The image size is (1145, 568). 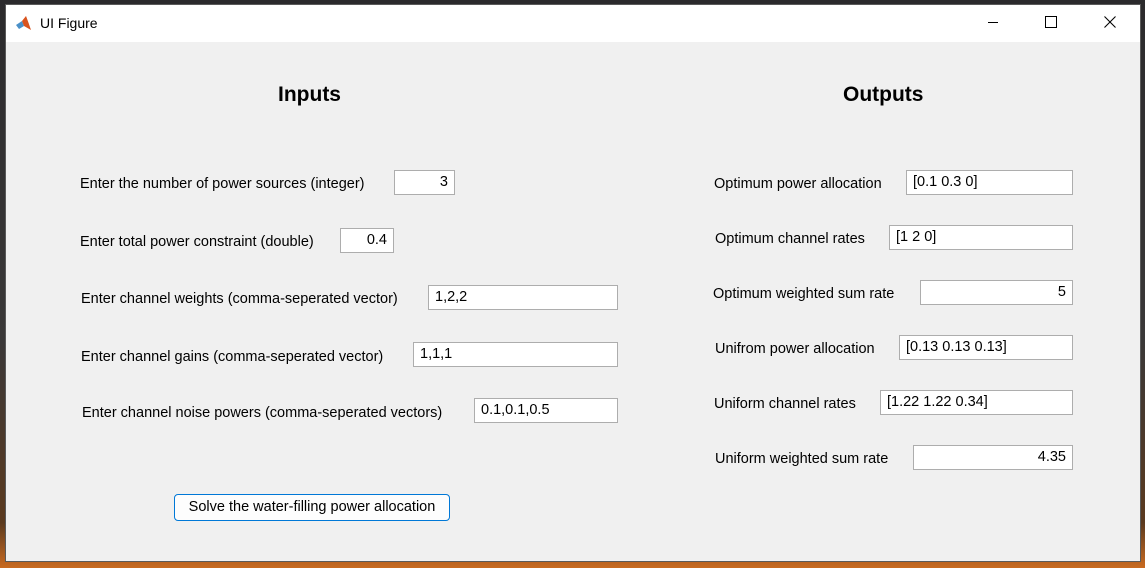 What do you see at coordinates (976, 402) in the screenshot?
I see `uni-rates-field: [1.22 1.22 0.34]` at bounding box center [976, 402].